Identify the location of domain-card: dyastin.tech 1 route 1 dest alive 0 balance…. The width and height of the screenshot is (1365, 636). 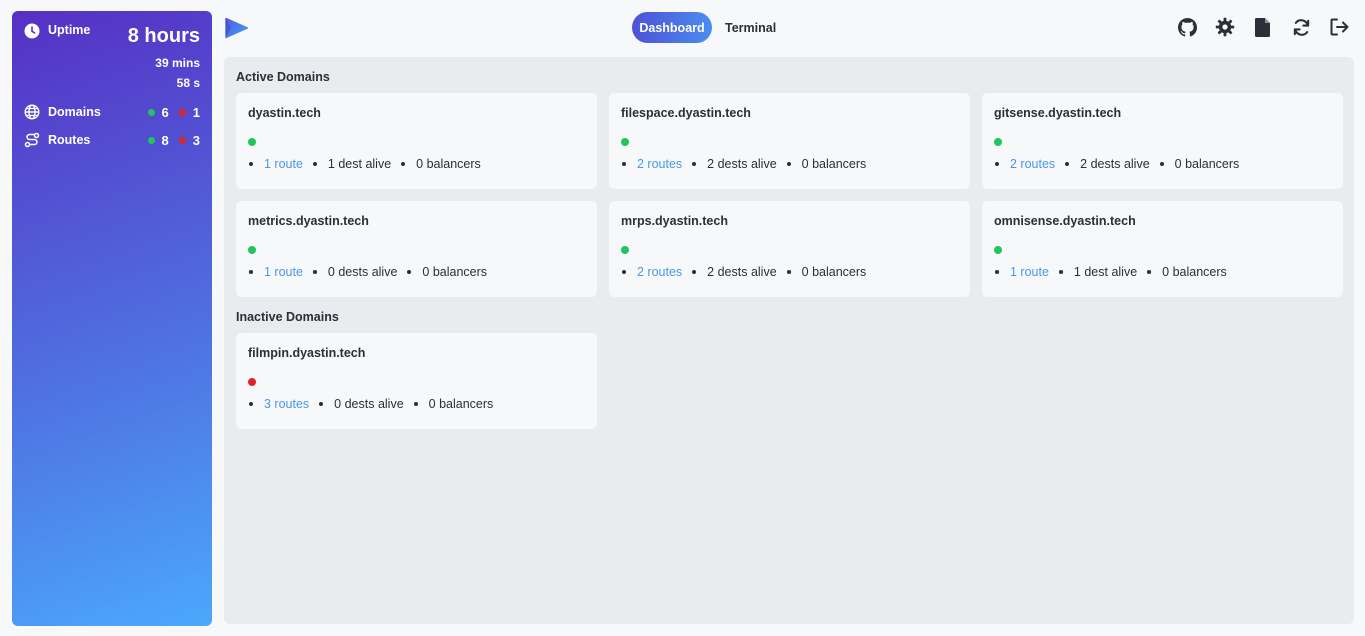
(416, 141).